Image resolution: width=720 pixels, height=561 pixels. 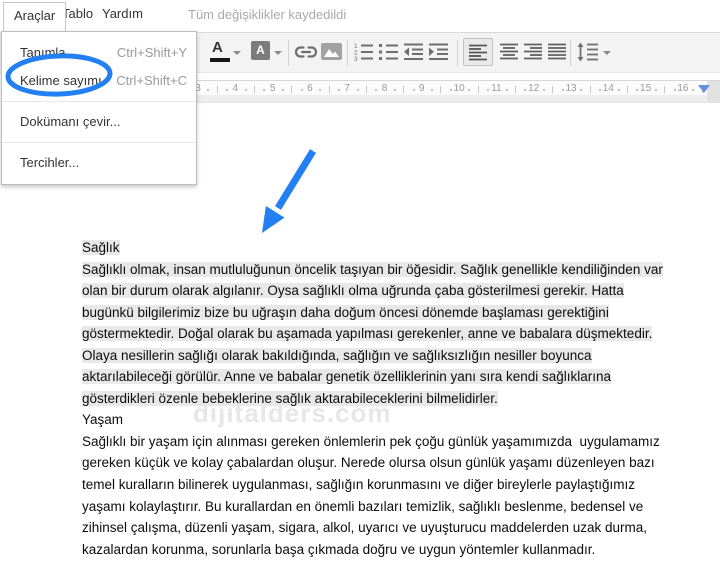 I want to click on numbered-list-button: 123, so click(x=364, y=52).